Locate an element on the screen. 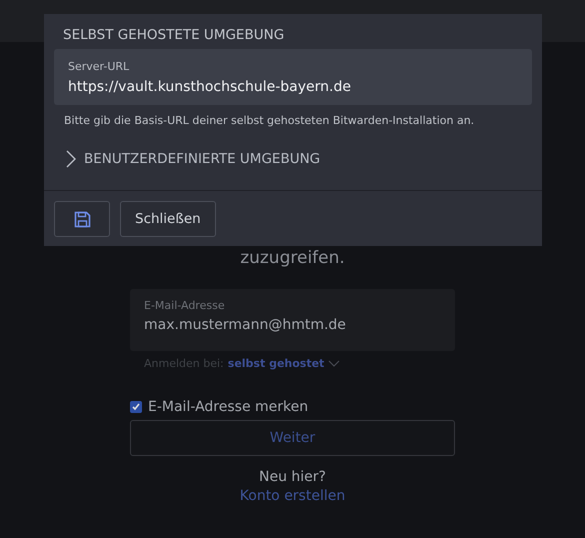 The width and height of the screenshot is (585, 538). close-button: Schließen is located at coordinates (168, 219).